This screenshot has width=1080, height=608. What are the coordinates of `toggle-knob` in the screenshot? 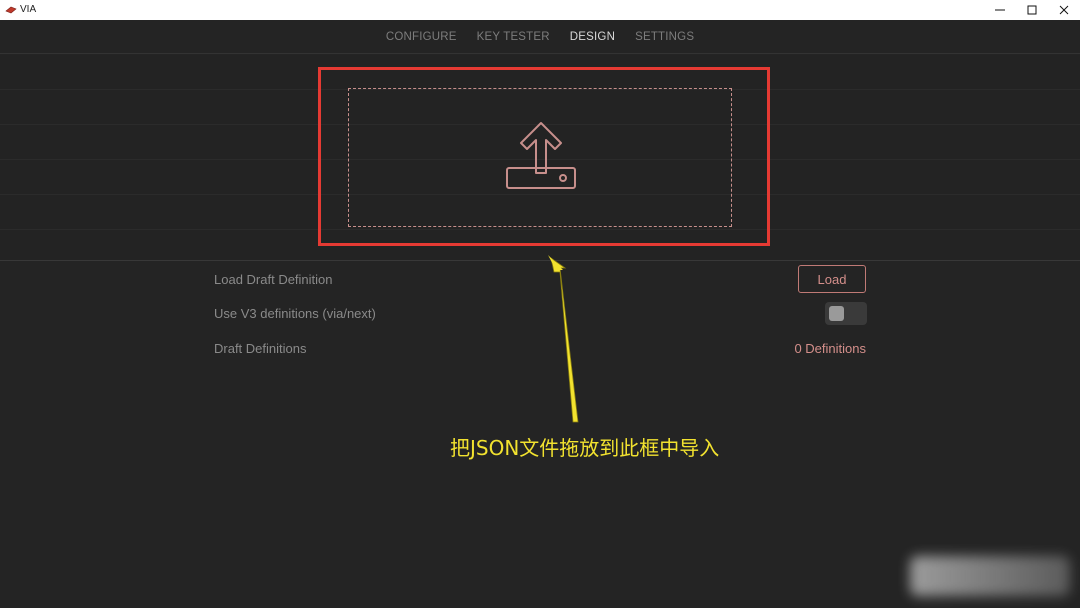 It's located at (836, 313).